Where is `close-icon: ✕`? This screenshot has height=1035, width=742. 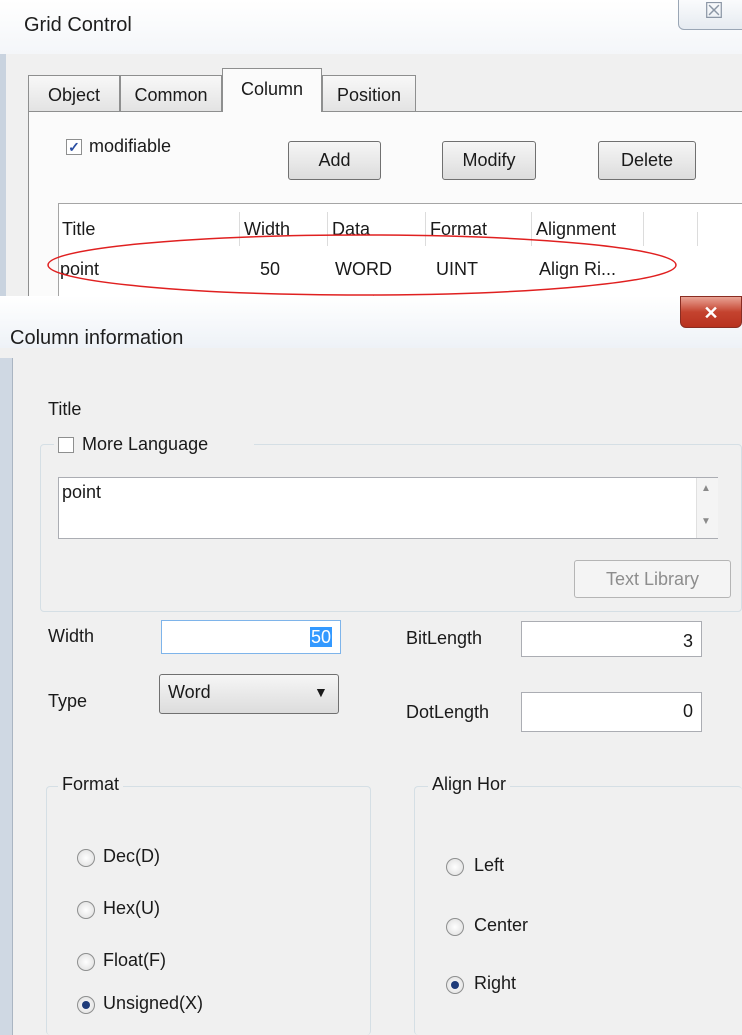 close-icon: ✕ is located at coordinates (711, 312).